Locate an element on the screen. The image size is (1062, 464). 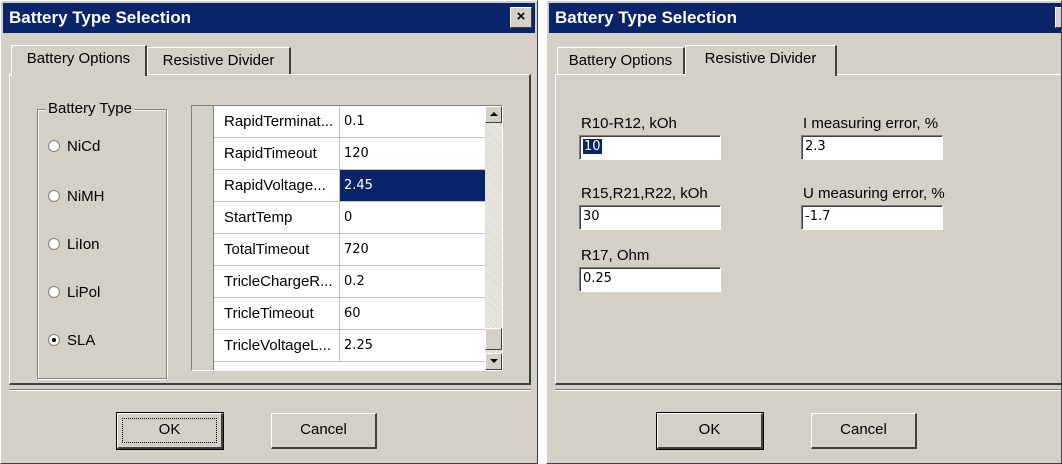
r10-r12-input: 10 is located at coordinates (650, 147).